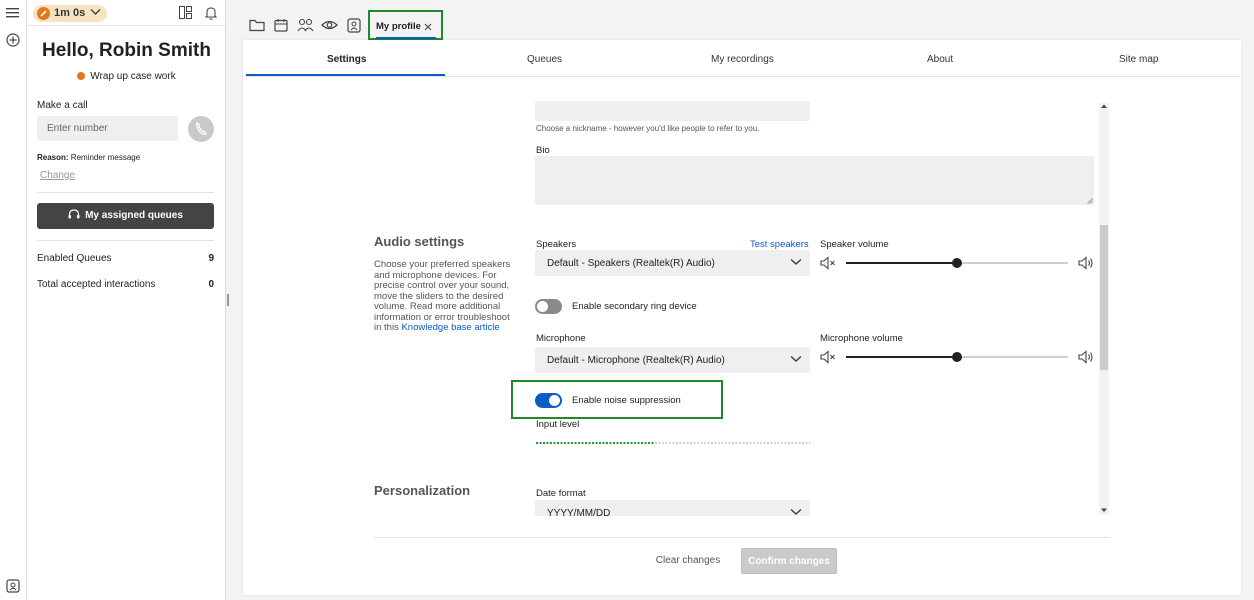 The image size is (1254, 600). I want to click on speaker-volume-slider, so click(957, 263).